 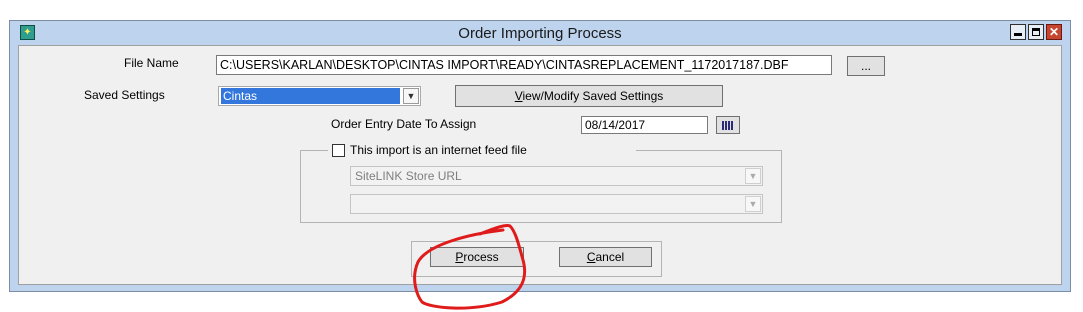 I want to click on maximize-button, so click(x=1036, y=32).